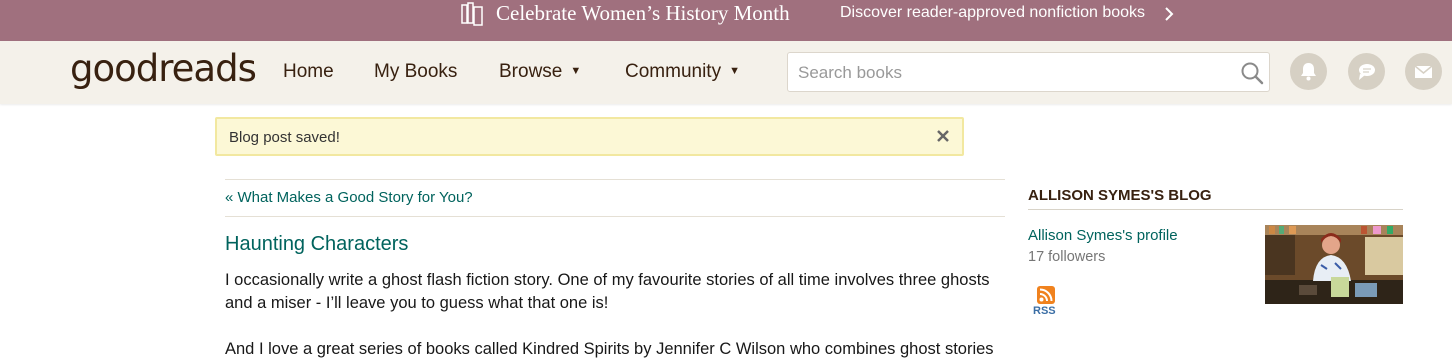  What do you see at coordinates (207, 68) in the screenshot?
I see `logo-reads: reads` at bounding box center [207, 68].